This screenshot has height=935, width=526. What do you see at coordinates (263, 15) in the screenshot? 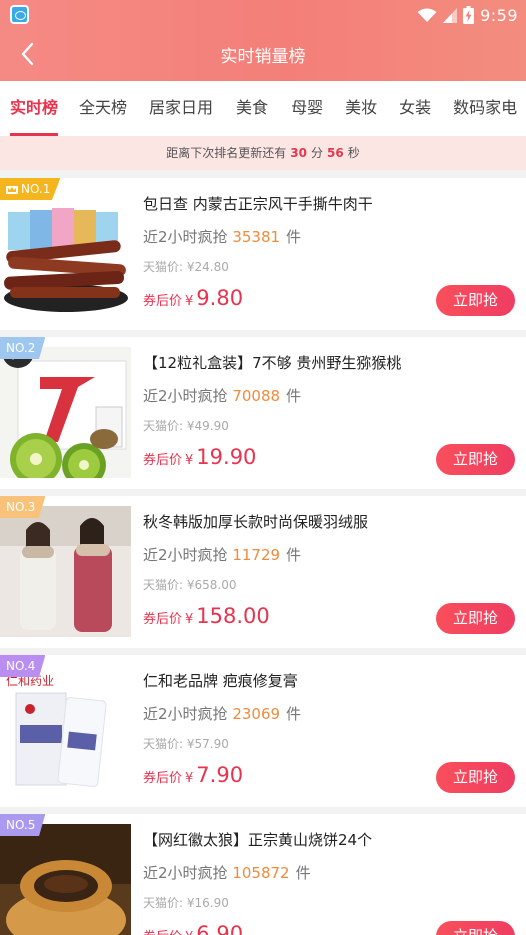
I see `status-bar: 9:59` at bounding box center [263, 15].